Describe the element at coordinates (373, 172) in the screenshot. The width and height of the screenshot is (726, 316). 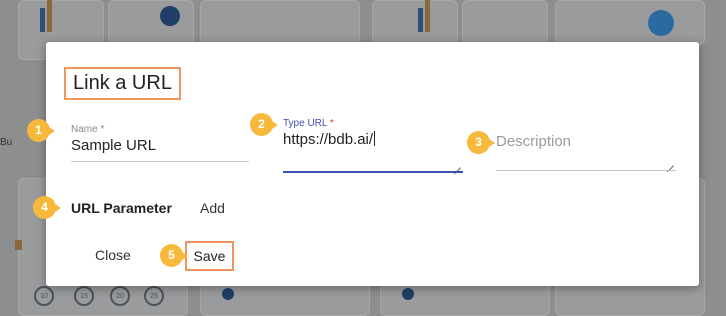
I see `type-url-underline` at that location.